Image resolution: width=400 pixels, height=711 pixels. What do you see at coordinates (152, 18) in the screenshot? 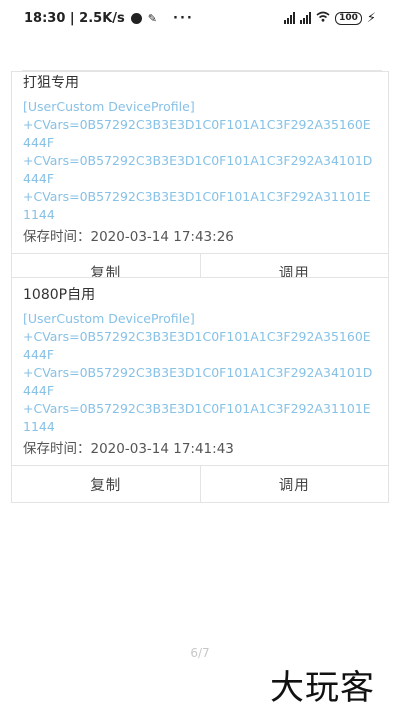
I see `feather-notification-icon: ✎` at bounding box center [152, 18].